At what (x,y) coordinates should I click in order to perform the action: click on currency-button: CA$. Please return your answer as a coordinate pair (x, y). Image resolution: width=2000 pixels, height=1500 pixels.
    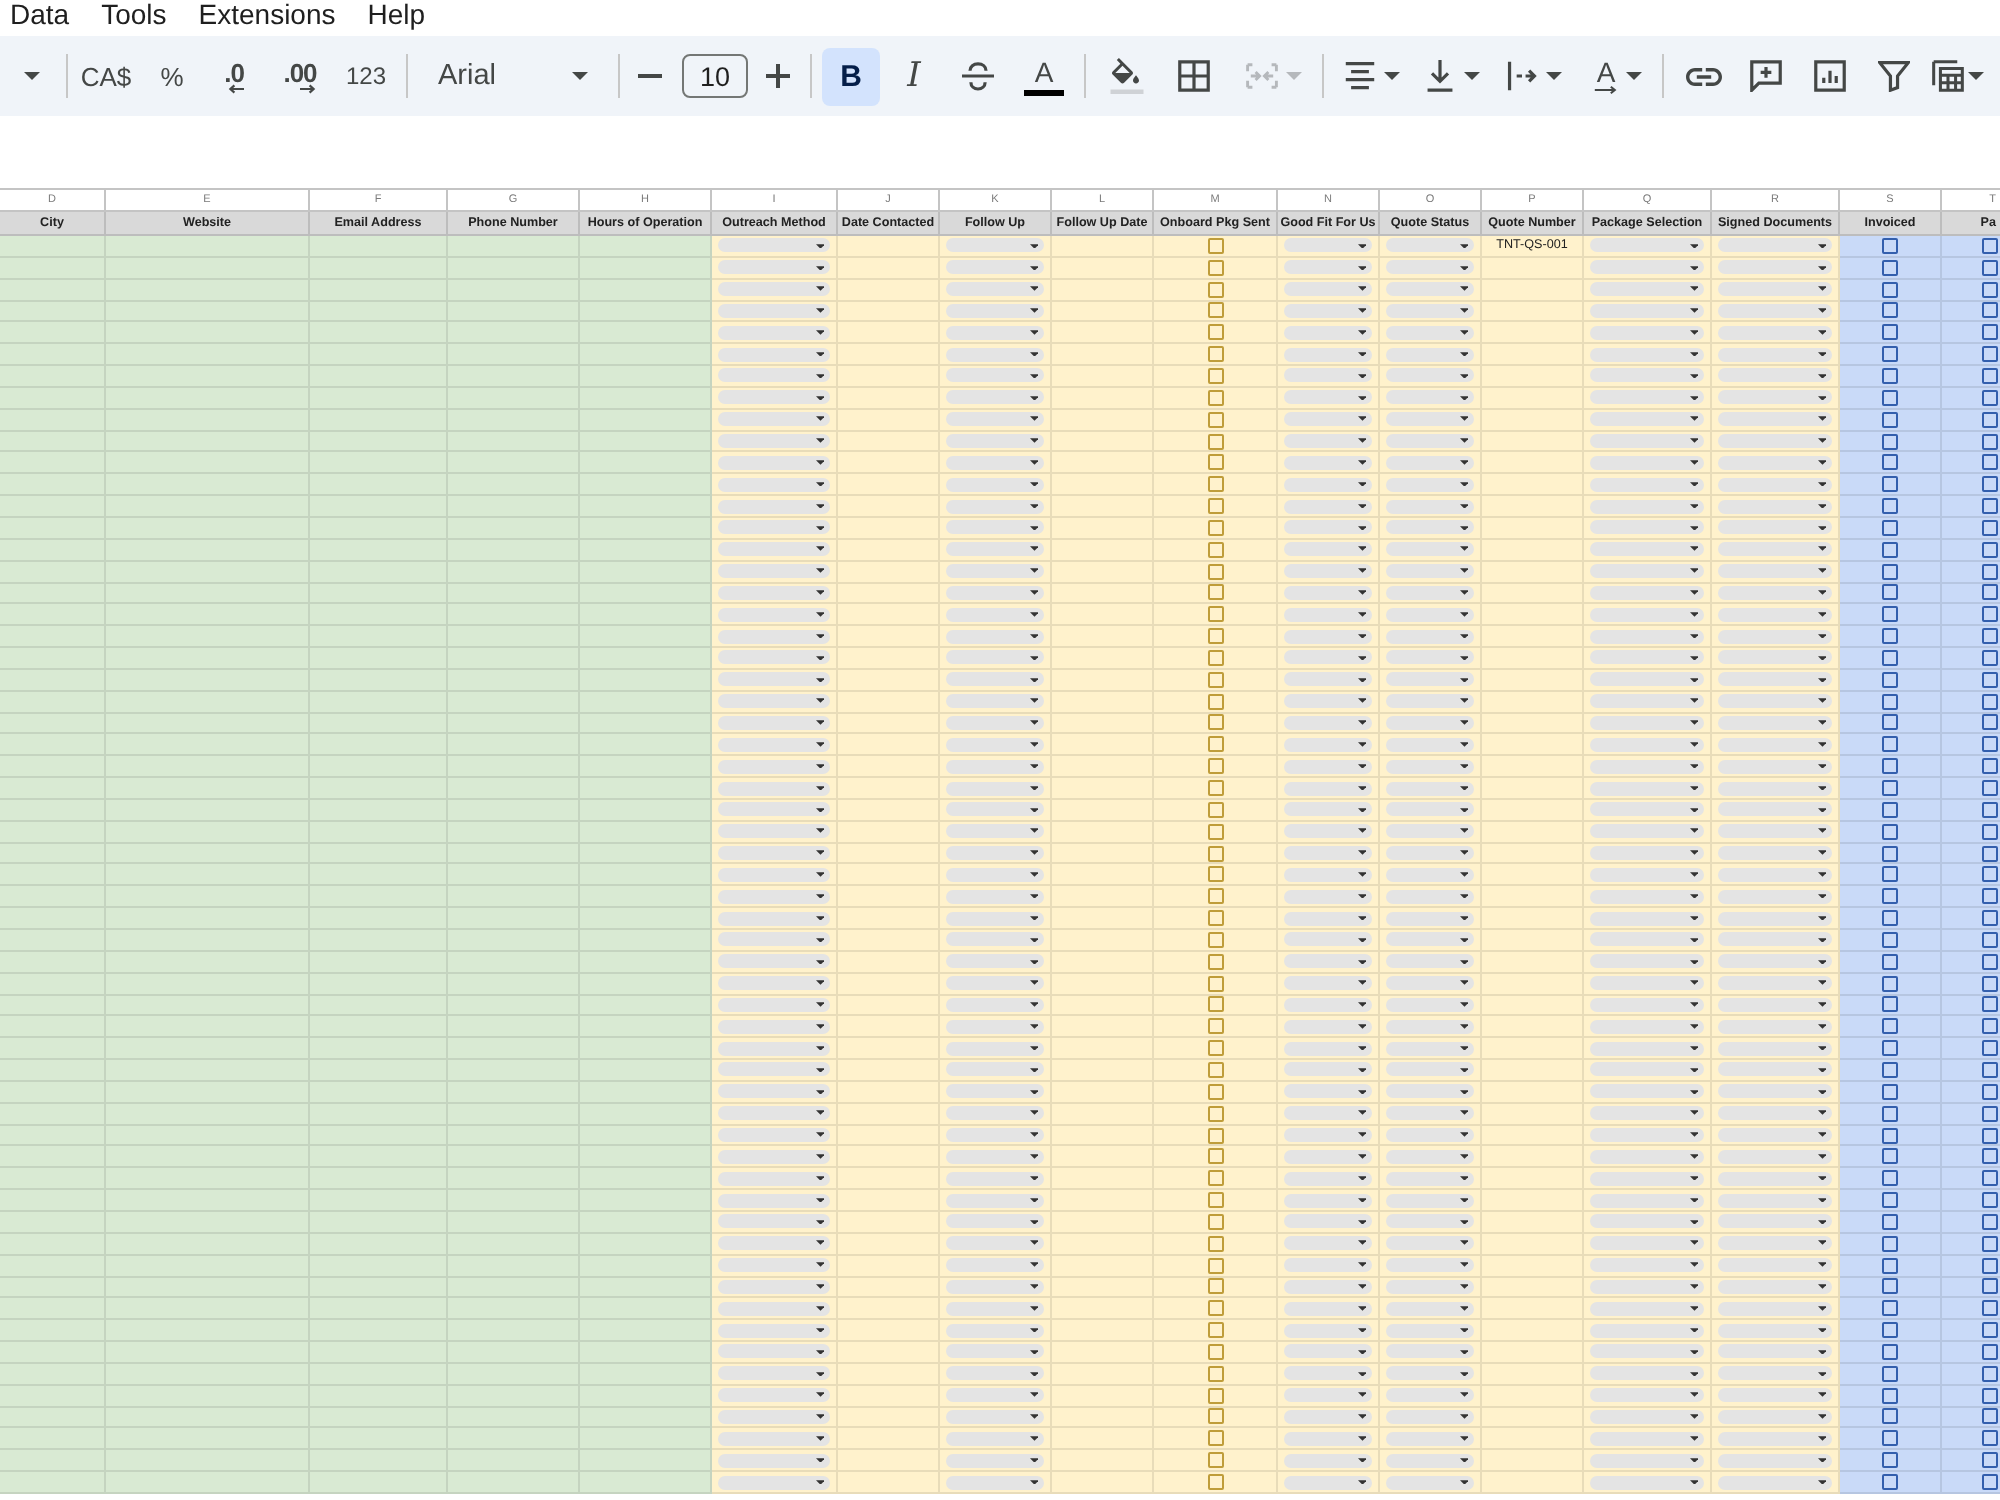
    Looking at the image, I should click on (106, 76).